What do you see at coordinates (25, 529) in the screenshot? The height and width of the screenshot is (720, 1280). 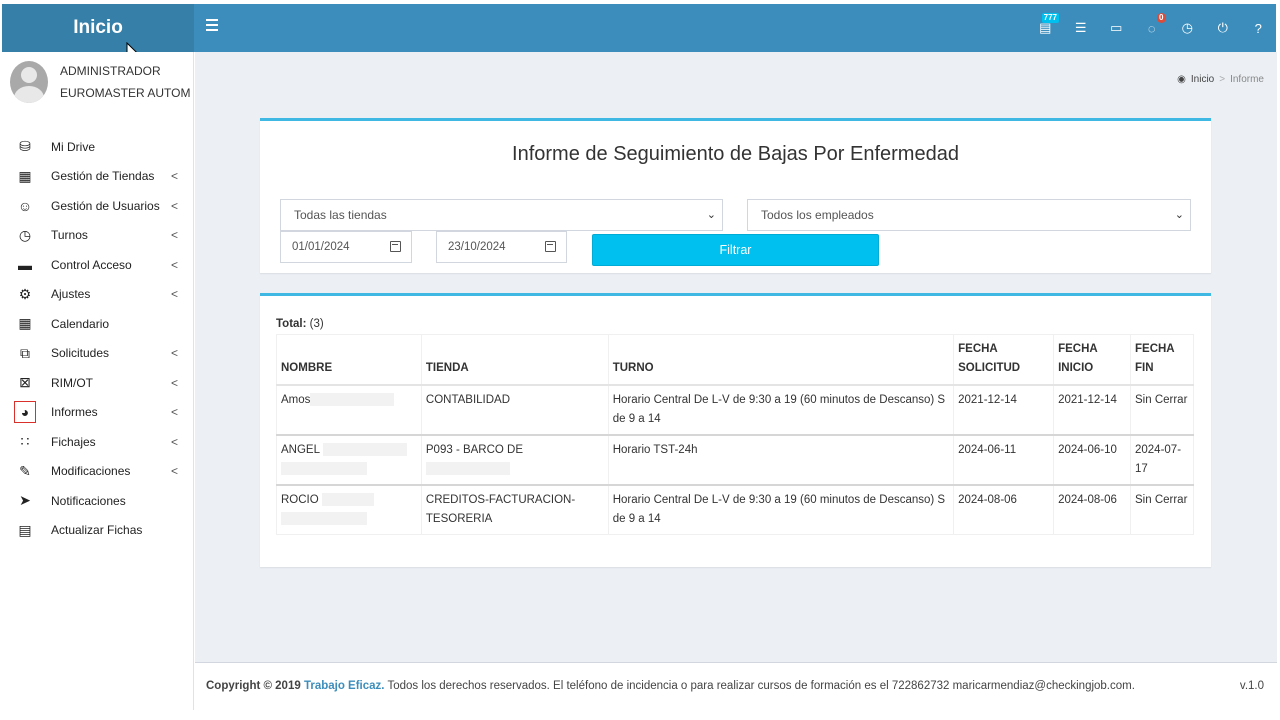 I see `file-icon: ▤` at bounding box center [25, 529].